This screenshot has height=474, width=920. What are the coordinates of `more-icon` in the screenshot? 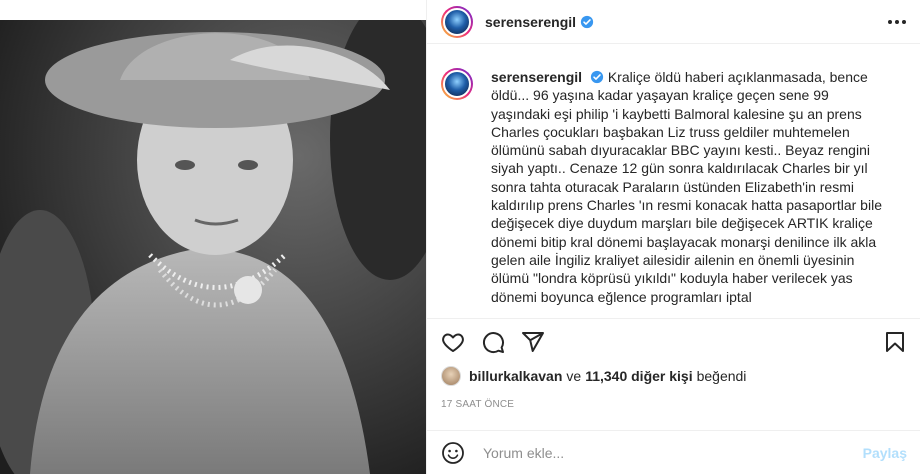 It's located at (897, 21).